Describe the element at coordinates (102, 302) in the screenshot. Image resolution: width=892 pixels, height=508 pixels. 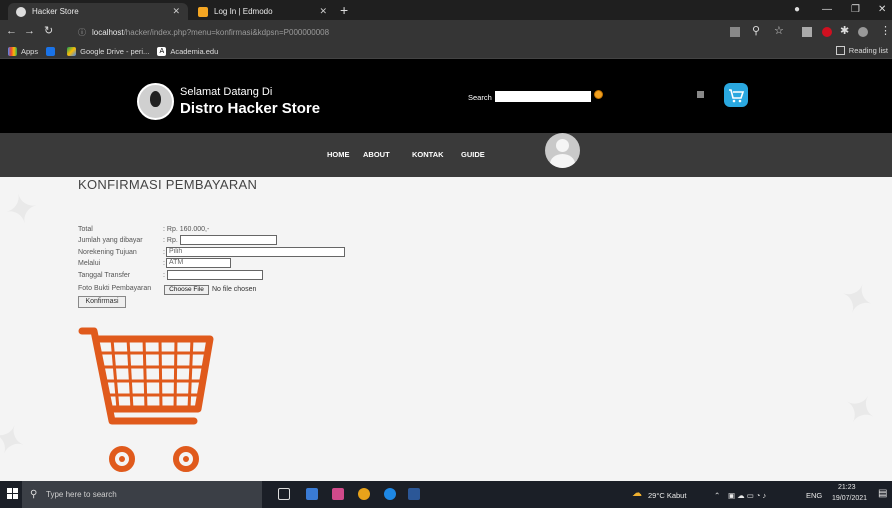
I see `konfirmasi-button: Konfirmasi` at that location.